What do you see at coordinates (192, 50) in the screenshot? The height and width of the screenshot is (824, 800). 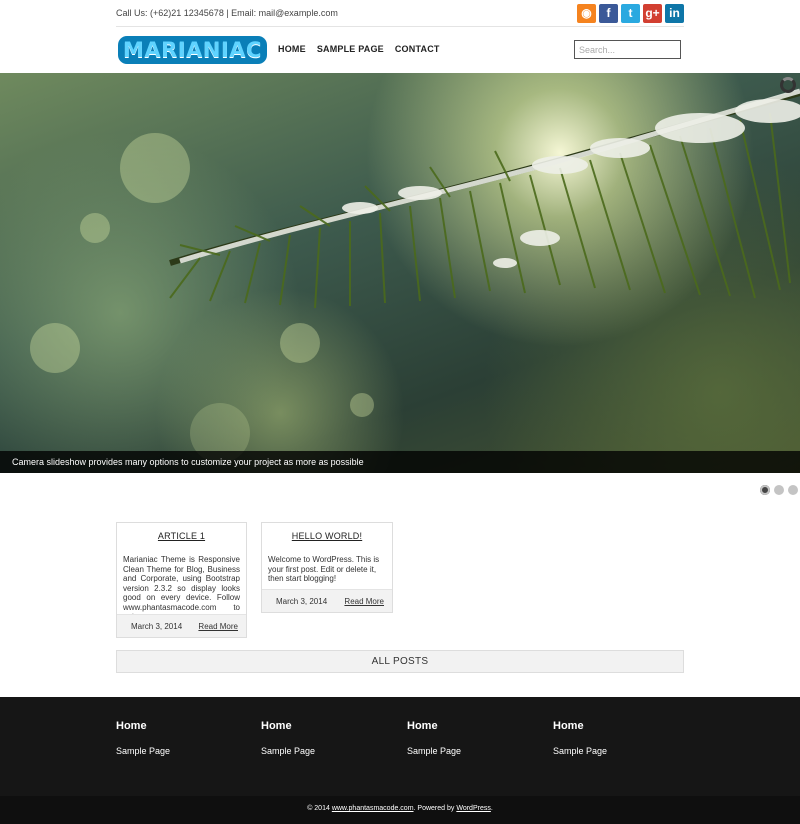 I see `site-logo: MARIANIAC` at bounding box center [192, 50].